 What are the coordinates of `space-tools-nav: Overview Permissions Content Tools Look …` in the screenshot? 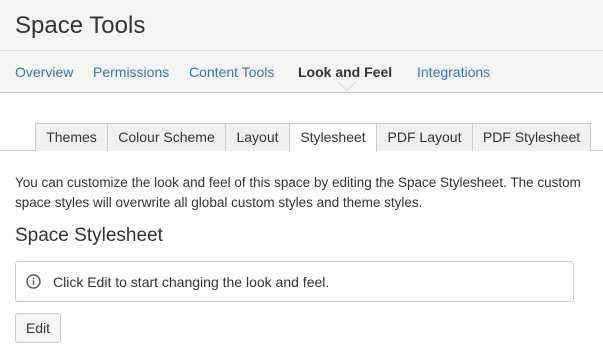 It's located at (301, 72).